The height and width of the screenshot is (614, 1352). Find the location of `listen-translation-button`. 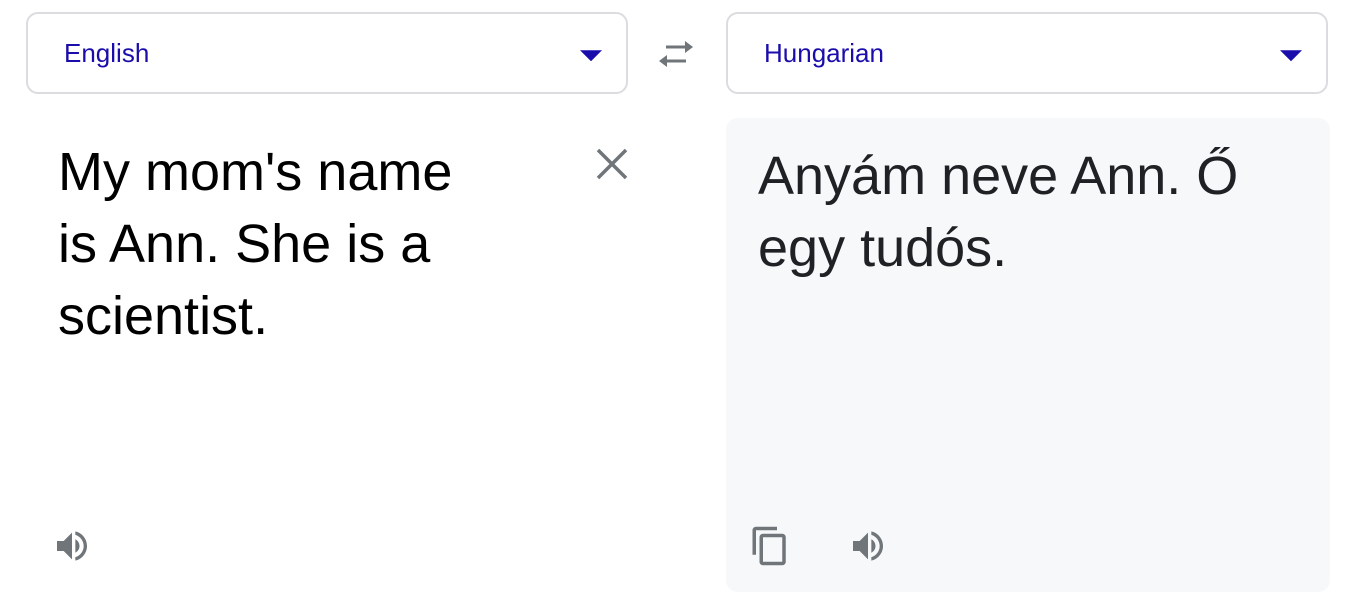

listen-translation-button is located at coordinates (868, 546).